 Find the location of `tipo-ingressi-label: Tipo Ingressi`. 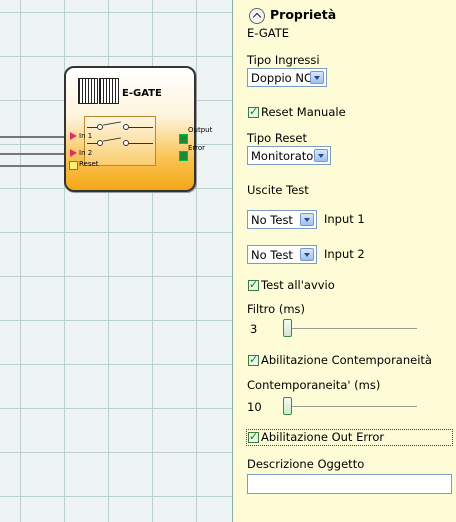

tipo-ingressi-label: Tipo Ingressi is located at coordinates (283, 60).